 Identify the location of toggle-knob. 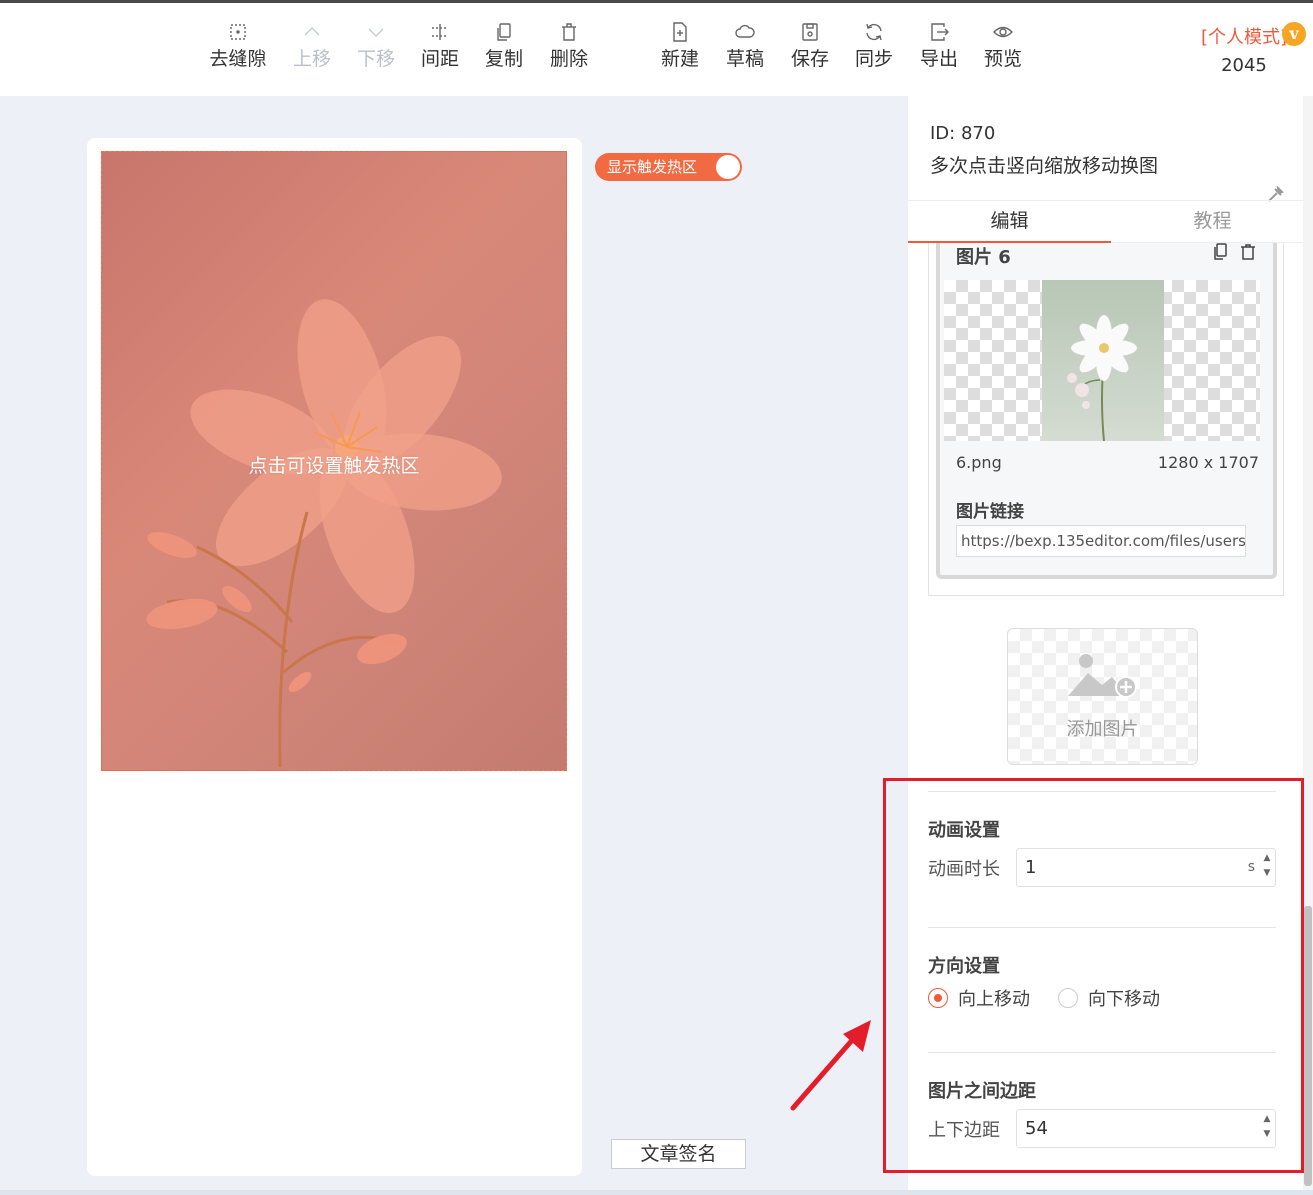
(728, 167).